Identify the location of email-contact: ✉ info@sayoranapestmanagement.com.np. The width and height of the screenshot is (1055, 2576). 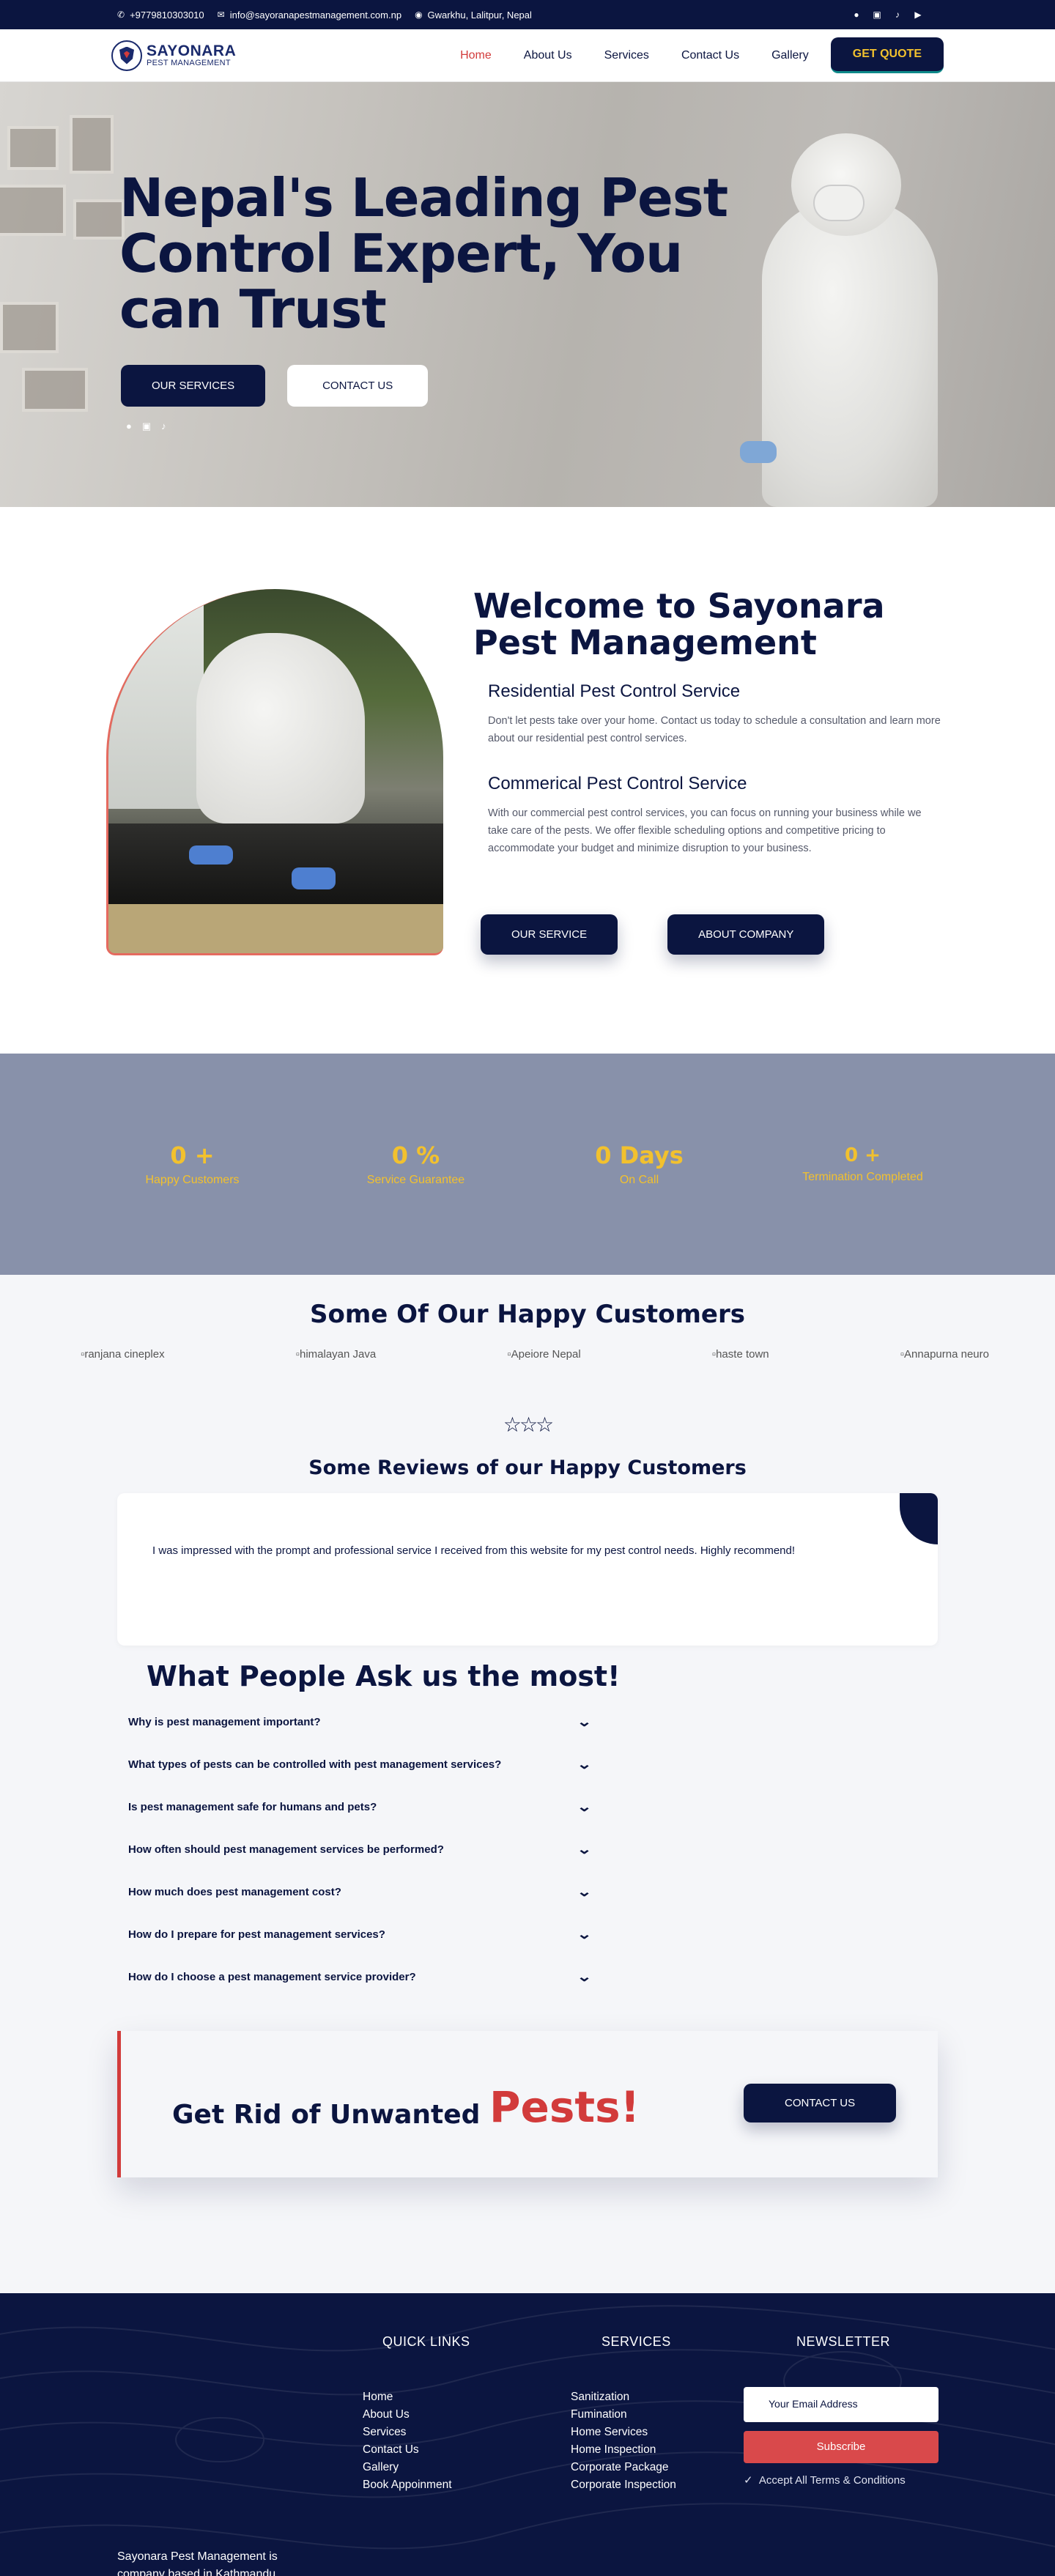
(309, 15).